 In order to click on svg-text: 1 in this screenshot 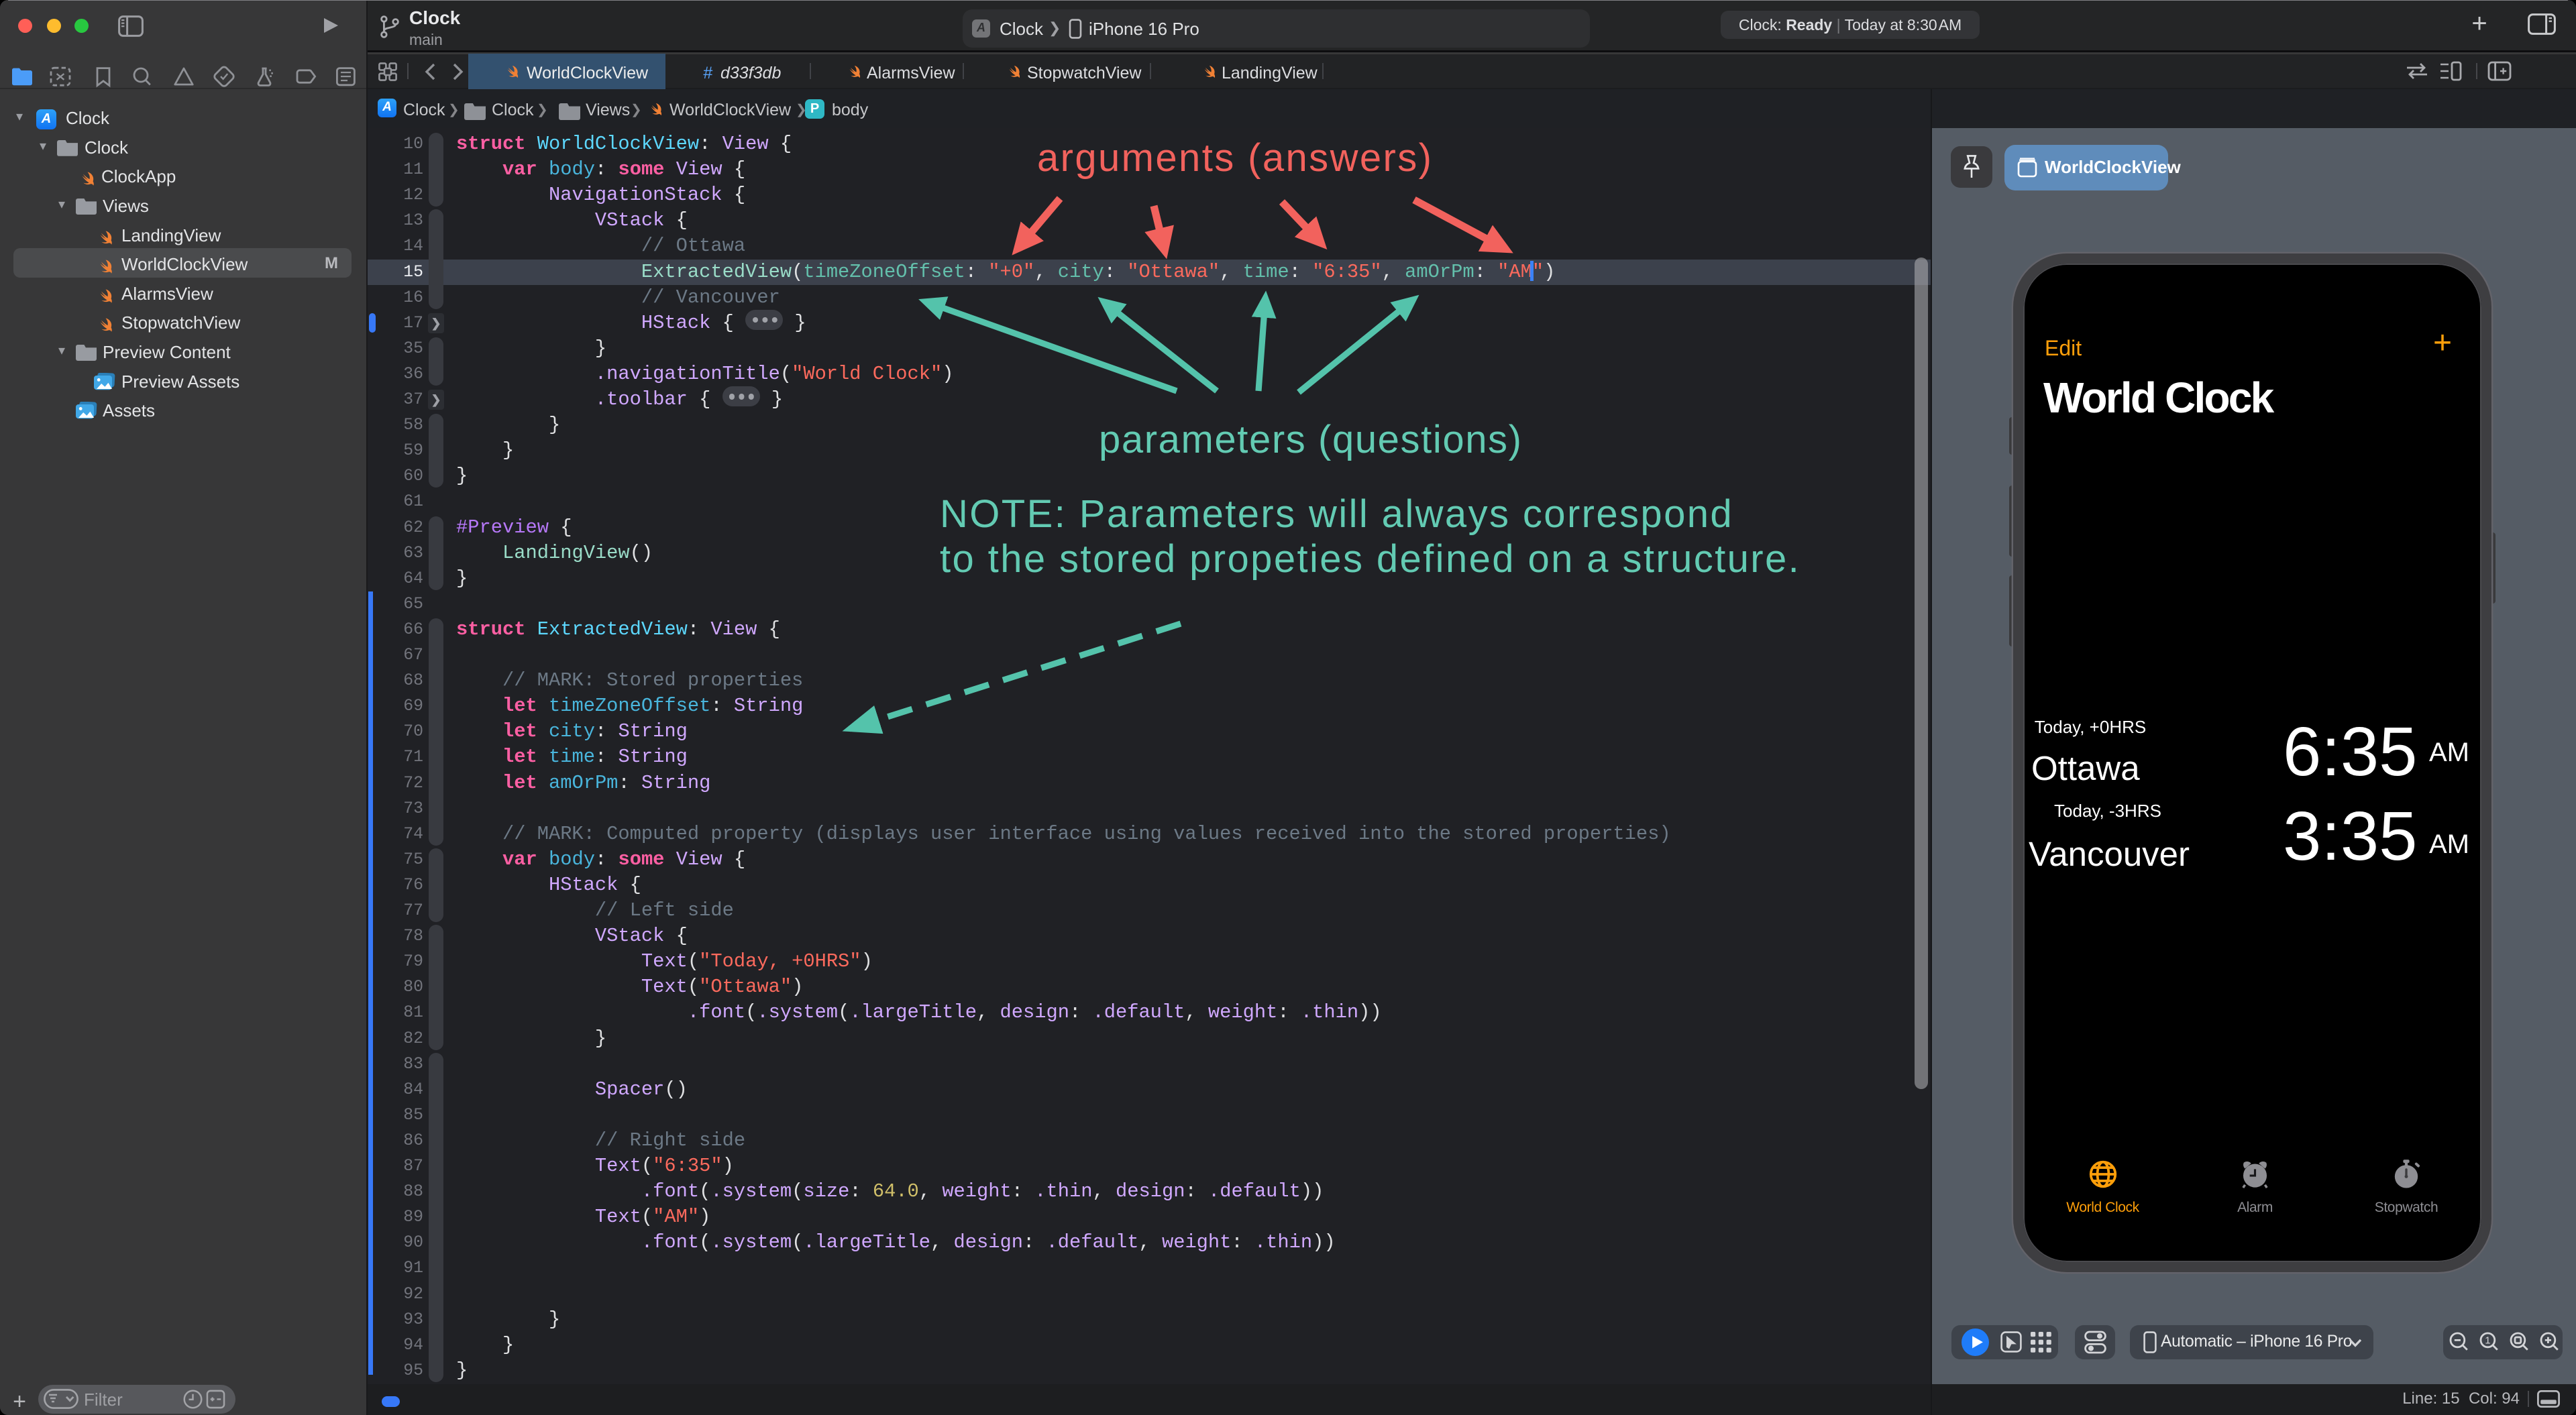, I will do `click(2487, 1341)`.